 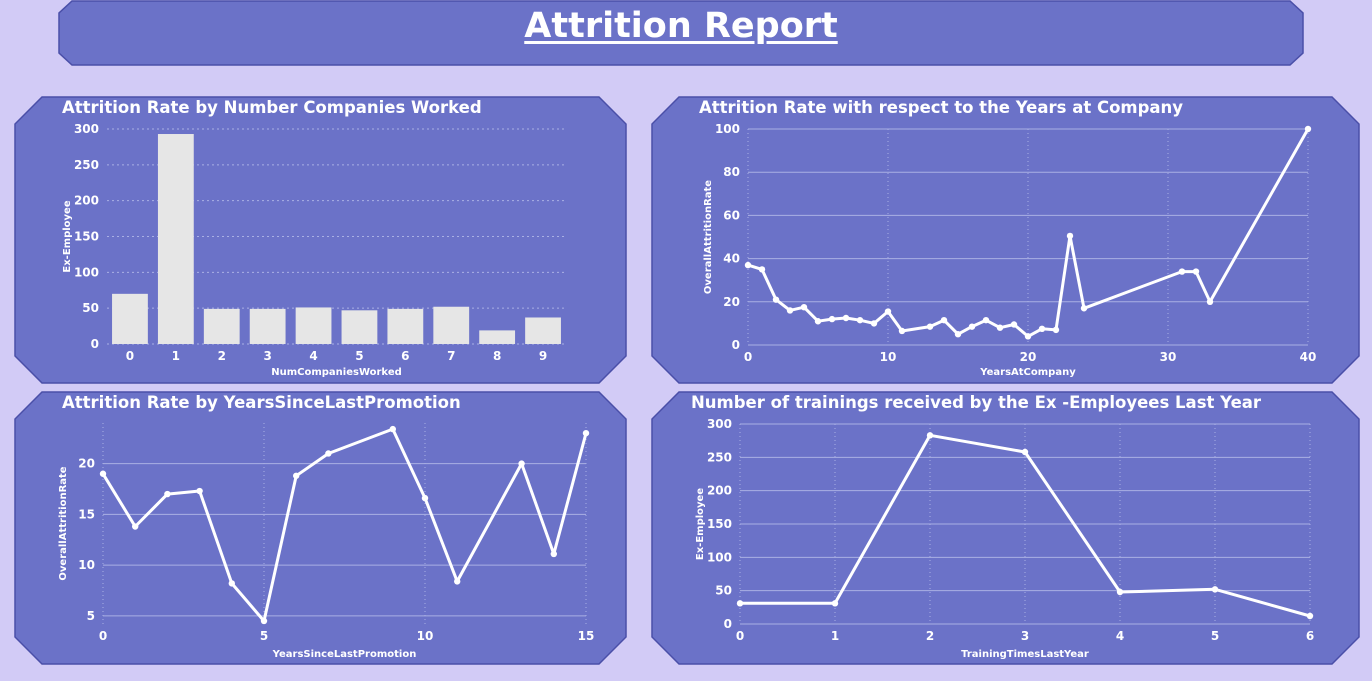 I want to click on x-tick-label: 8, so click(x=497, y=356).